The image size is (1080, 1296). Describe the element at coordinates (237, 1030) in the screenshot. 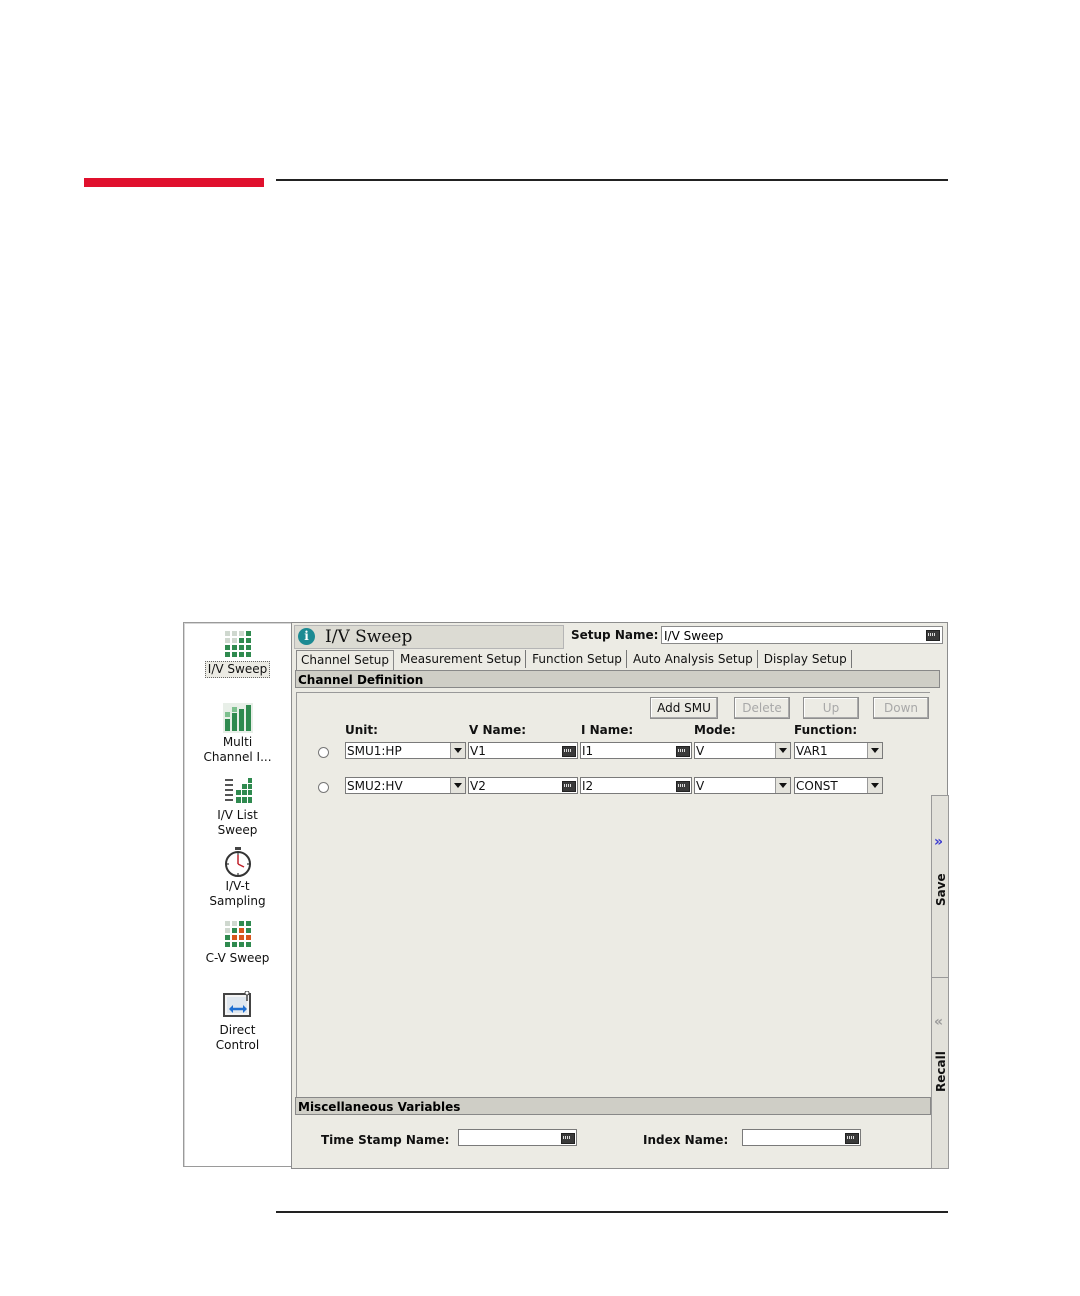

I see `palette-item-label: Direct` at that location.